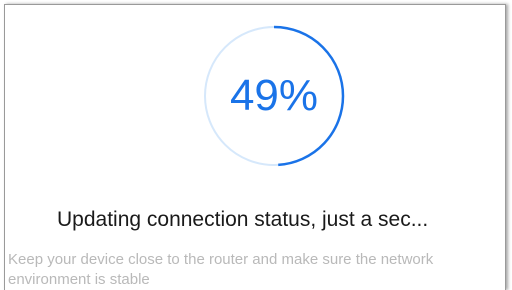  I want to click on progress-percent-label: 49%, so click(274, 95).